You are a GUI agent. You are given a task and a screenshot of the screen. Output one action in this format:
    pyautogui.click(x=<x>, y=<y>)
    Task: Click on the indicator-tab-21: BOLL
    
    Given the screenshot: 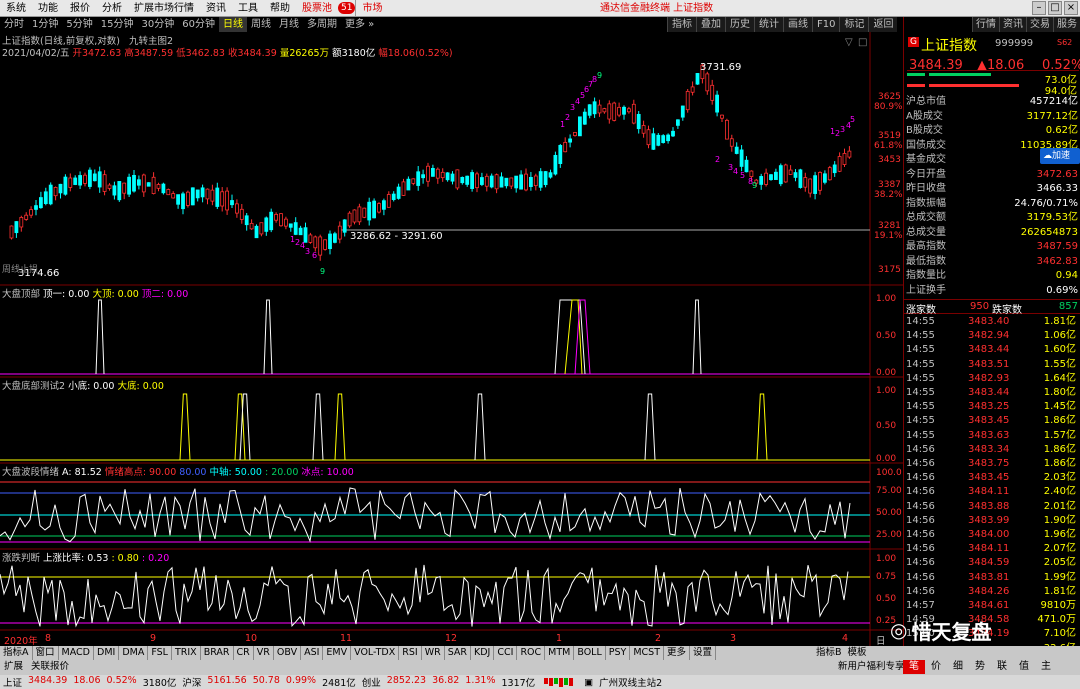 What is the action you would take?
    pyautogui.click(x=590, y=653)
    